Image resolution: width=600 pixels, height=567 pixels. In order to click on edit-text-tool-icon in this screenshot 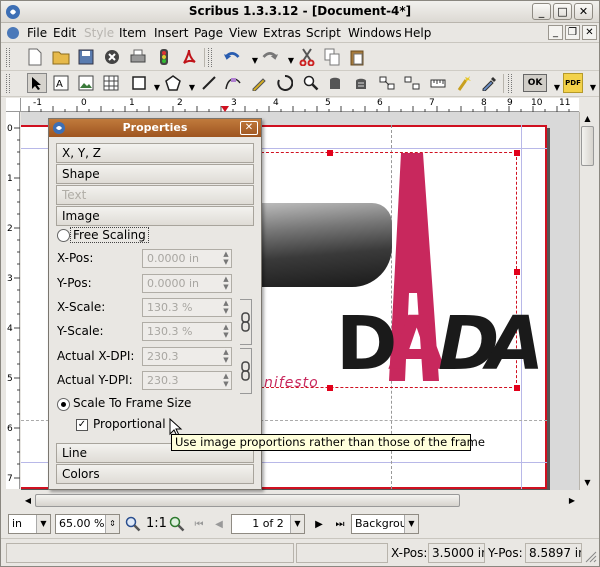, I will do `click(361, 83)`.